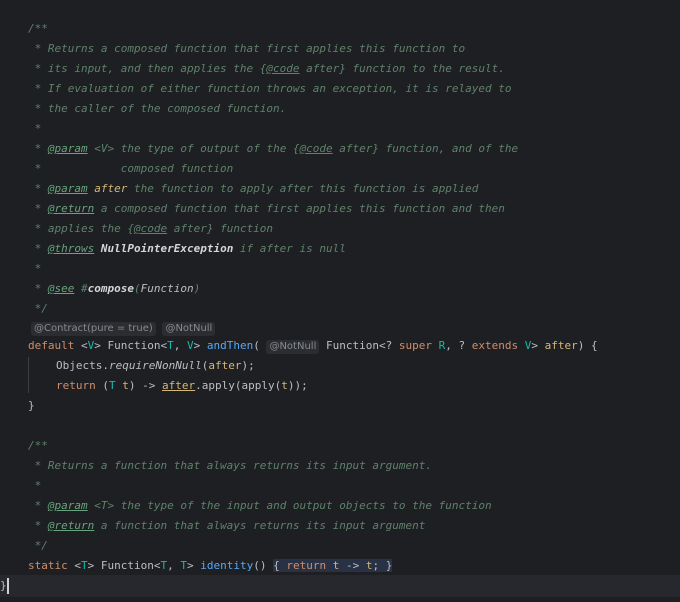 Image resolution: width=680 pixels, height=602 pixels. What do you see at coordinates (28, 375) in the screenshot?
I see `indent-guide` at bounding box center [28, 375].